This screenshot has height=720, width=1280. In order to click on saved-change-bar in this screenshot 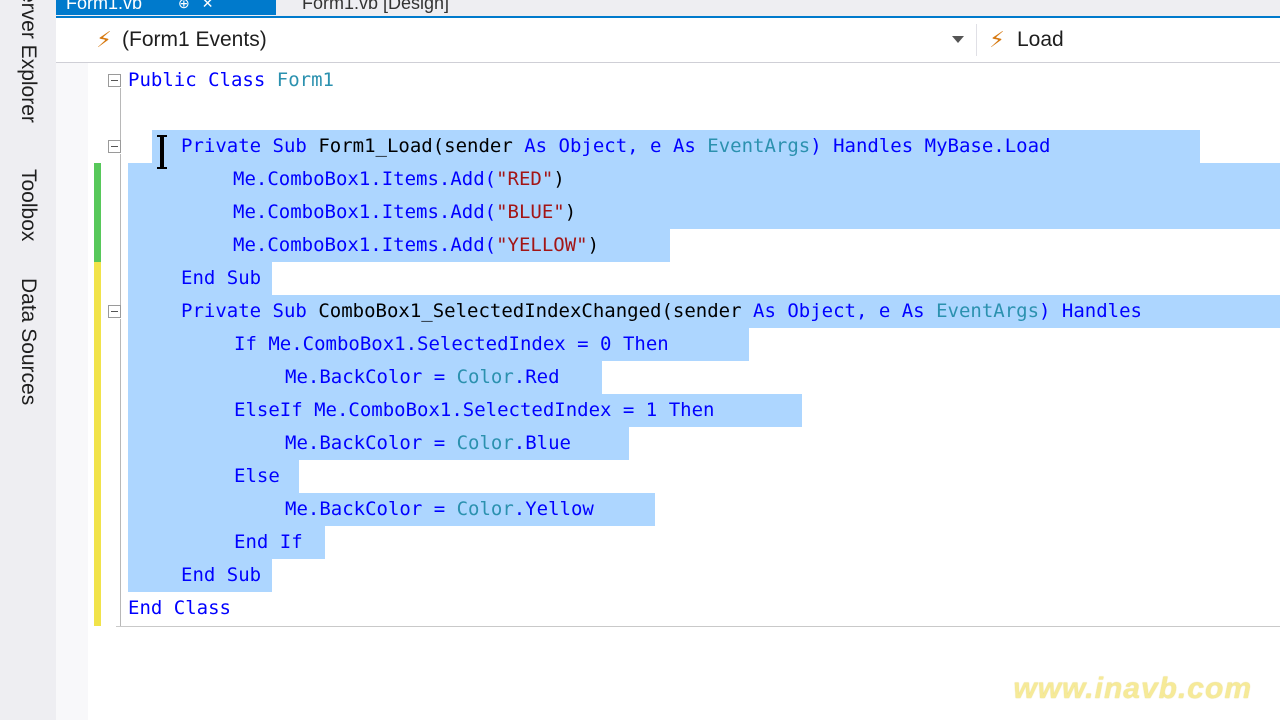, I will do `click(97, 212)`.